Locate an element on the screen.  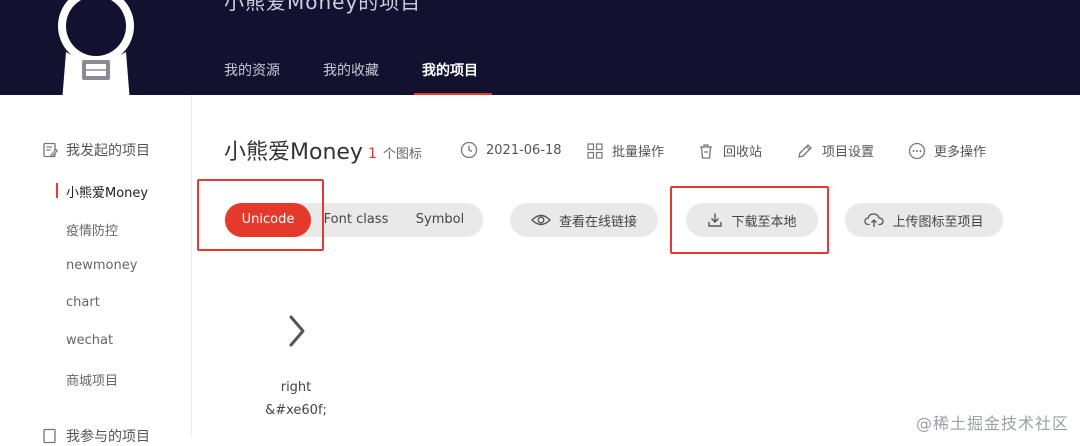
batch-operation-label: 批量操作 is located at coordinates (638, 152).